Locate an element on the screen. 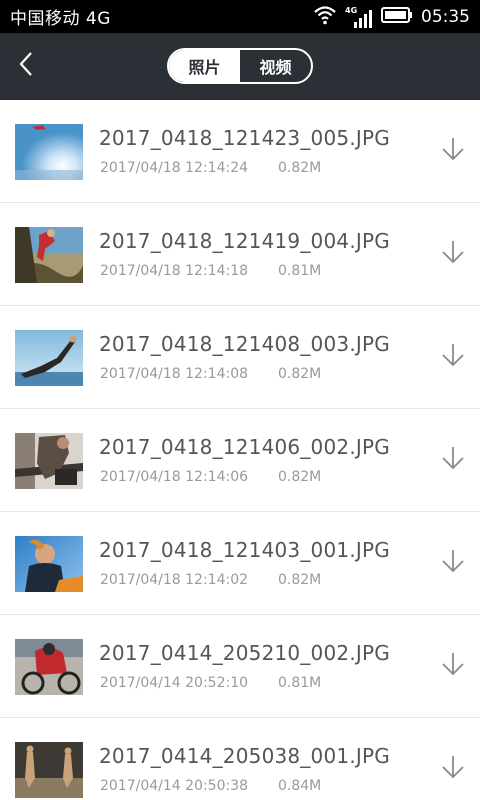 This screenshot has width=480, height=800. cell-signal-icon: 4G is located at coordinates (359, 17).